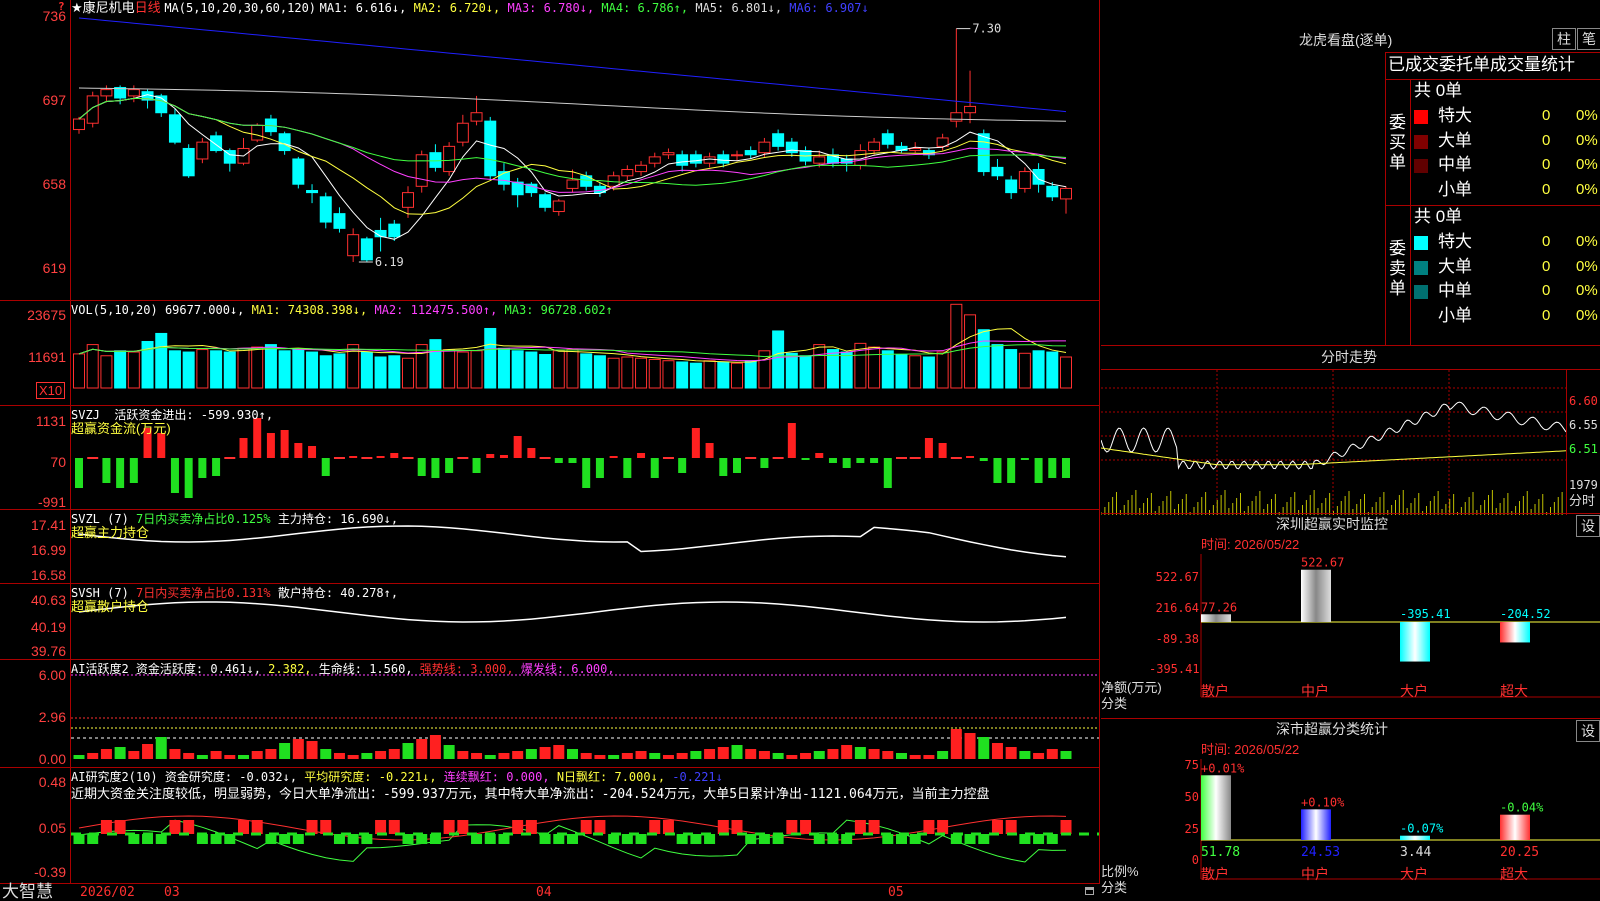 The height and width of the screenshot is (901, 1600). Describe the element at coordinates (1422, 829) in the screenshot. I see `bar-value-label: -0.07%` at that location.